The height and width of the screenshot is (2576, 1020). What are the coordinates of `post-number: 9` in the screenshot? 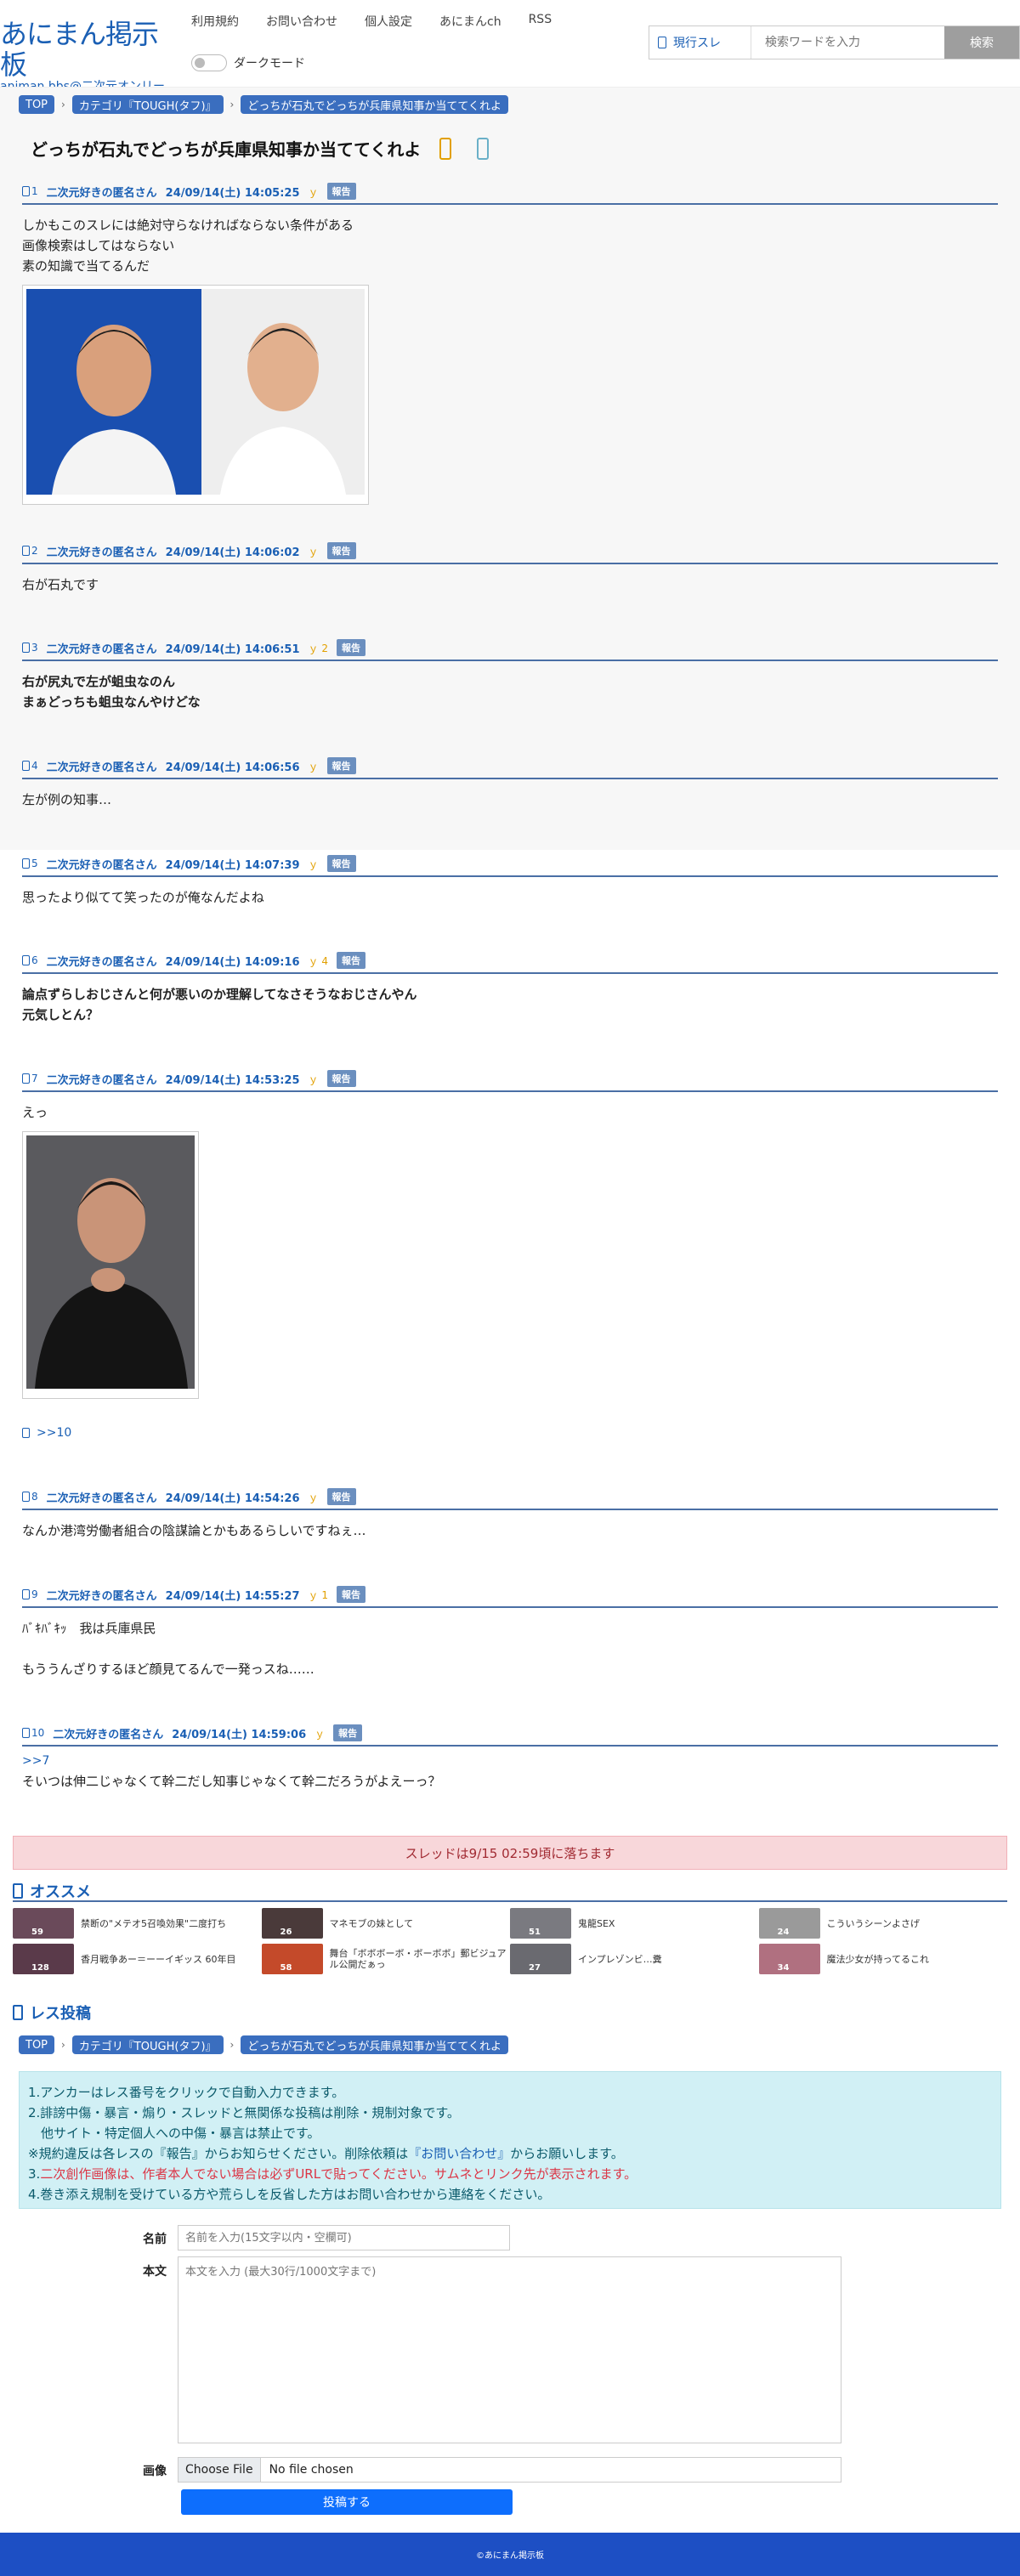 It's located at (30, 1594).